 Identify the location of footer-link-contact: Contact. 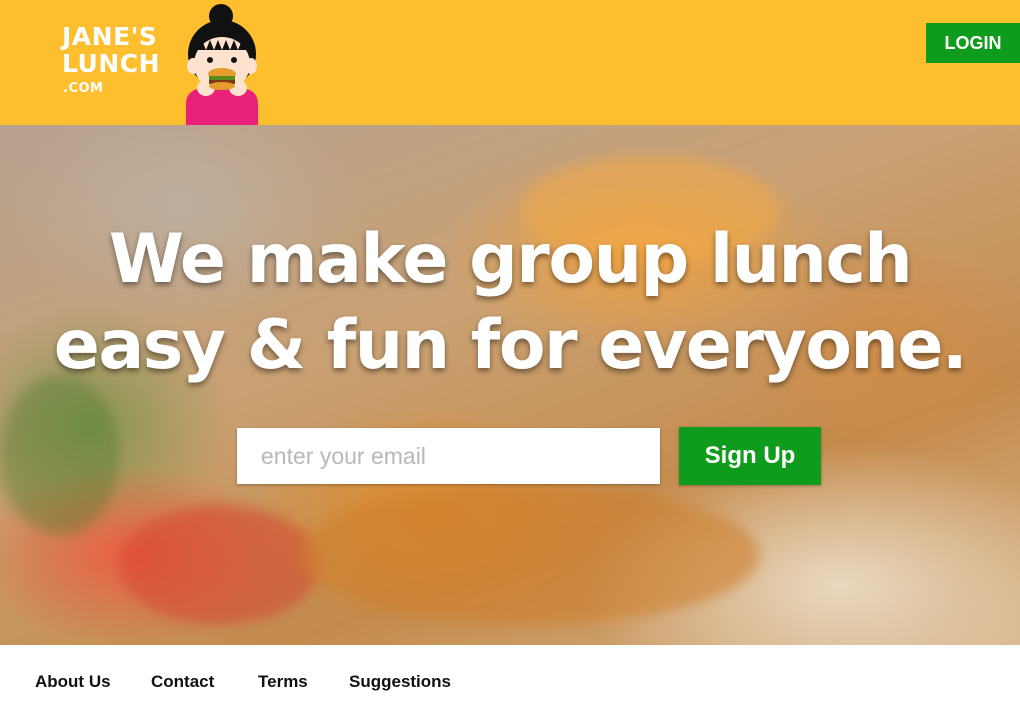
(182, 682).